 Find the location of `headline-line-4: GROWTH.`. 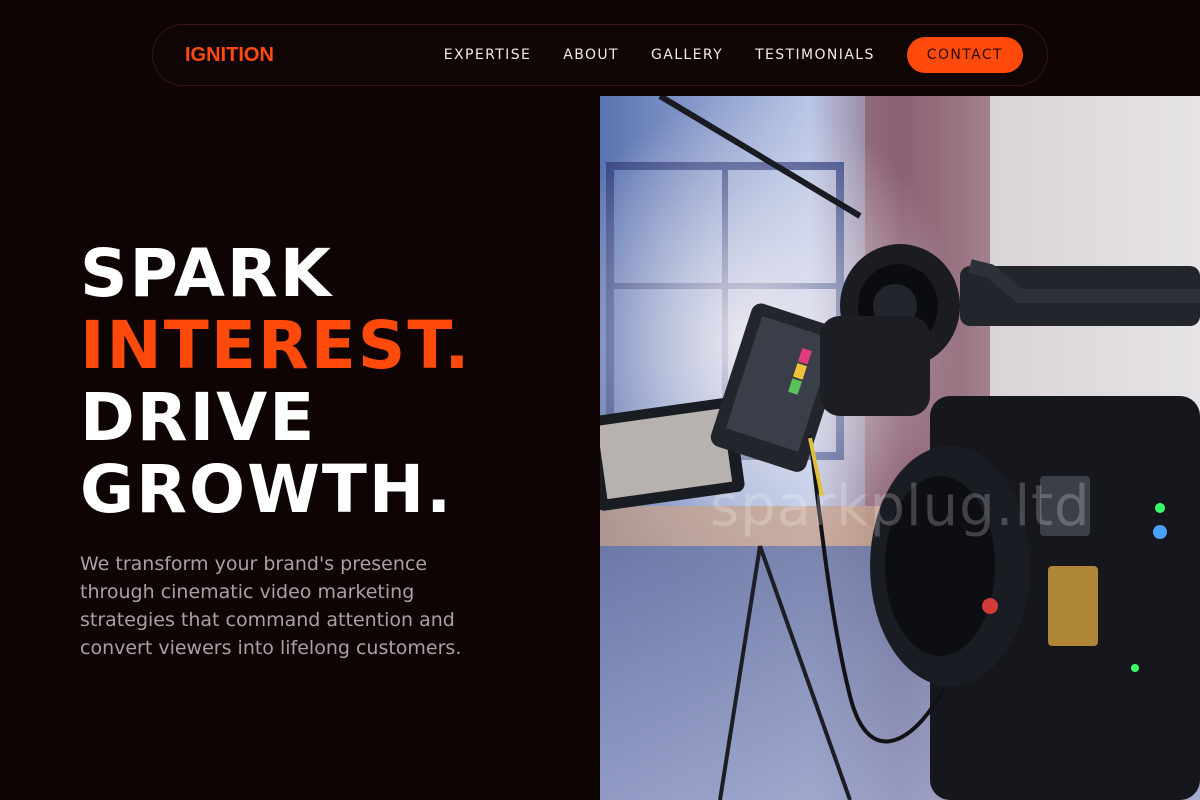

headline-line-4: GROWTH. is located at coordinates (267, 489).